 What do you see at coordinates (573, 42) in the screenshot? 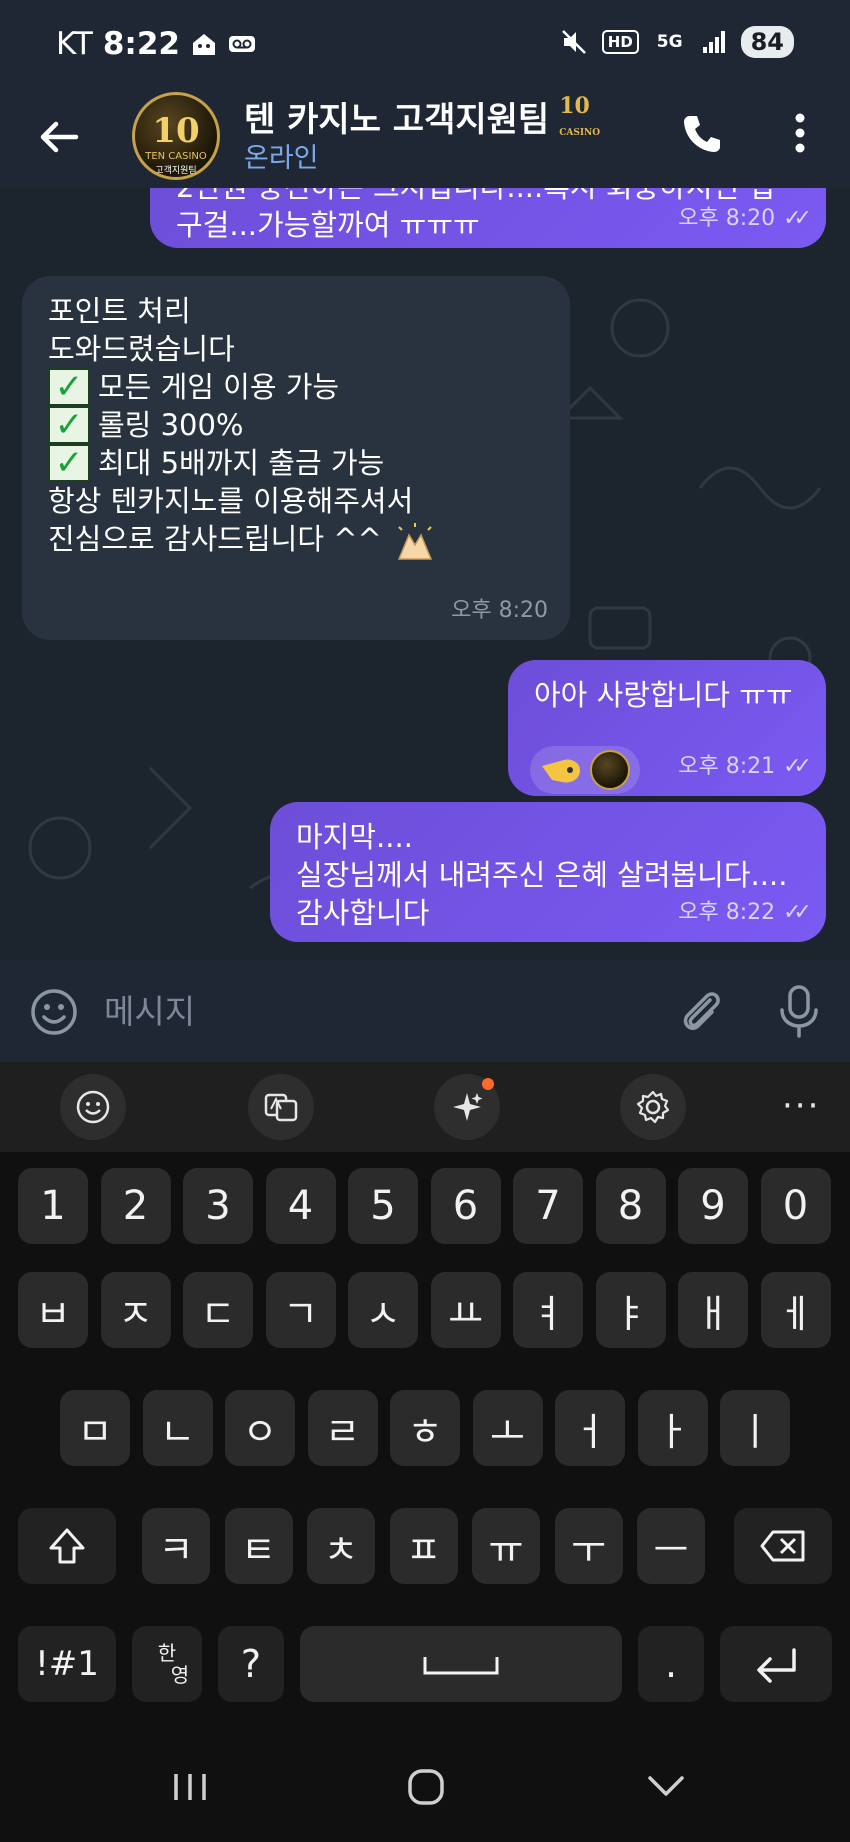
I see `mute-icon` at bounding box center [573, 42].